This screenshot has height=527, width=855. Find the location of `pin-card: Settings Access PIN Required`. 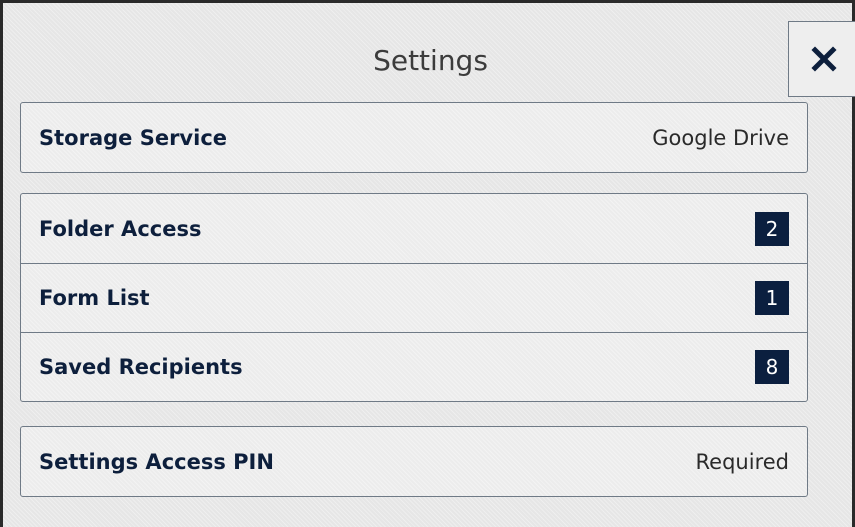

pin-card: Settings Access PIN Required is located at coordinates (414, 461).